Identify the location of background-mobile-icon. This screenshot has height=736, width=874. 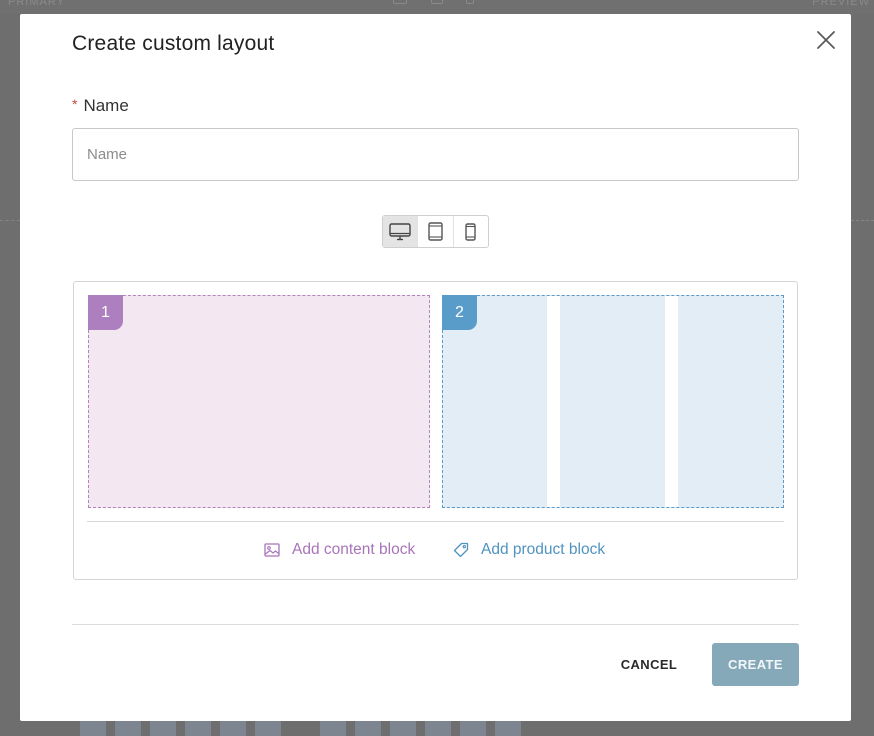
(470, 2).